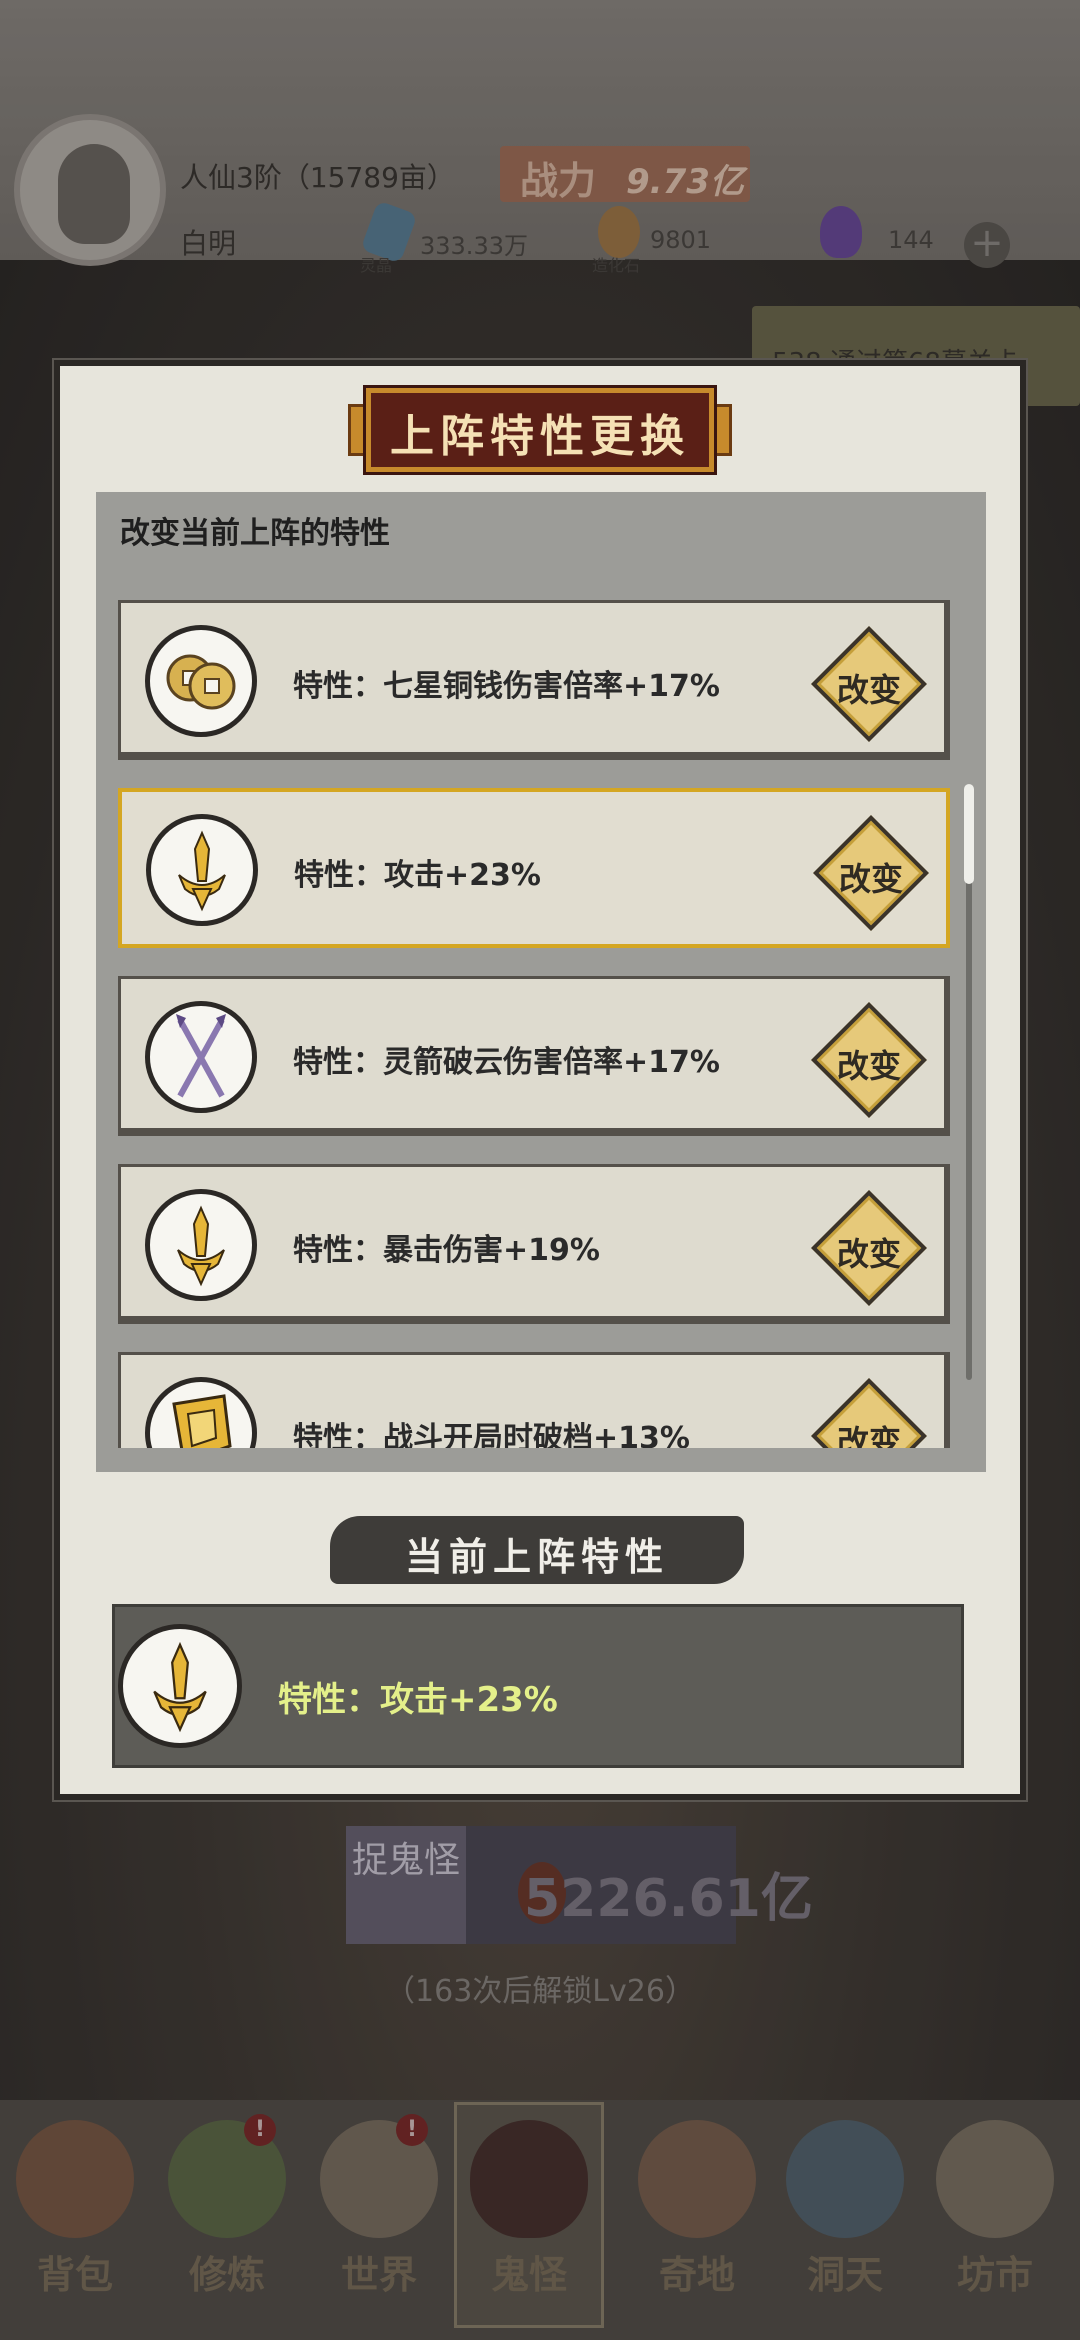  I want to click on modal-title: 上阵特性更换, so click(540, 436).